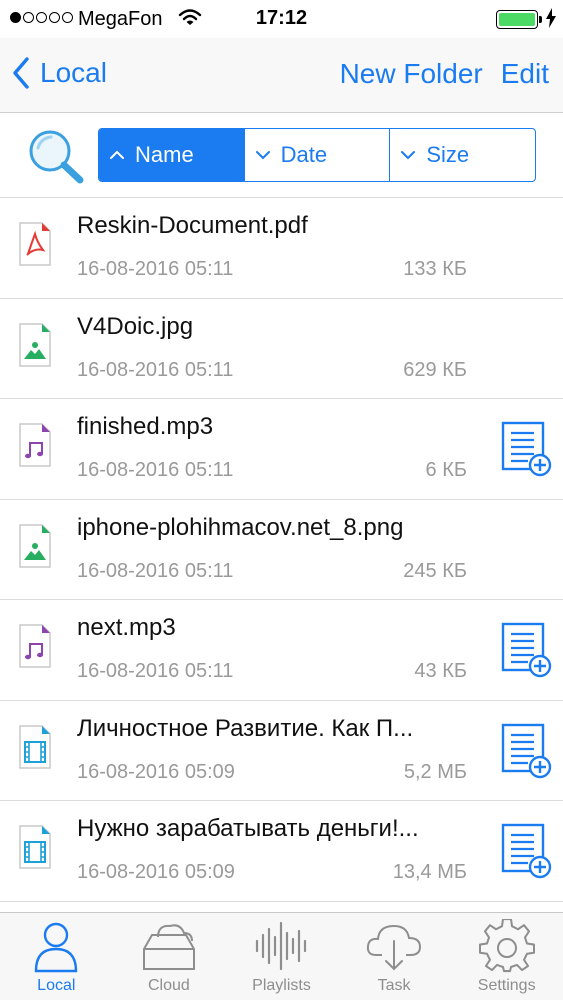  Describe the element at coordinates (281, 349) in the screenshot. I see `file-row: V4Doic.jpg 16-08-2016 05:11 629 КБ` at that location.